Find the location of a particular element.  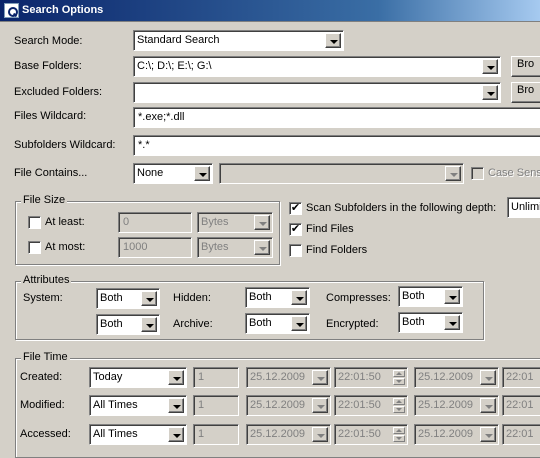

archive-select: Both is located at coordinates (277, 323).